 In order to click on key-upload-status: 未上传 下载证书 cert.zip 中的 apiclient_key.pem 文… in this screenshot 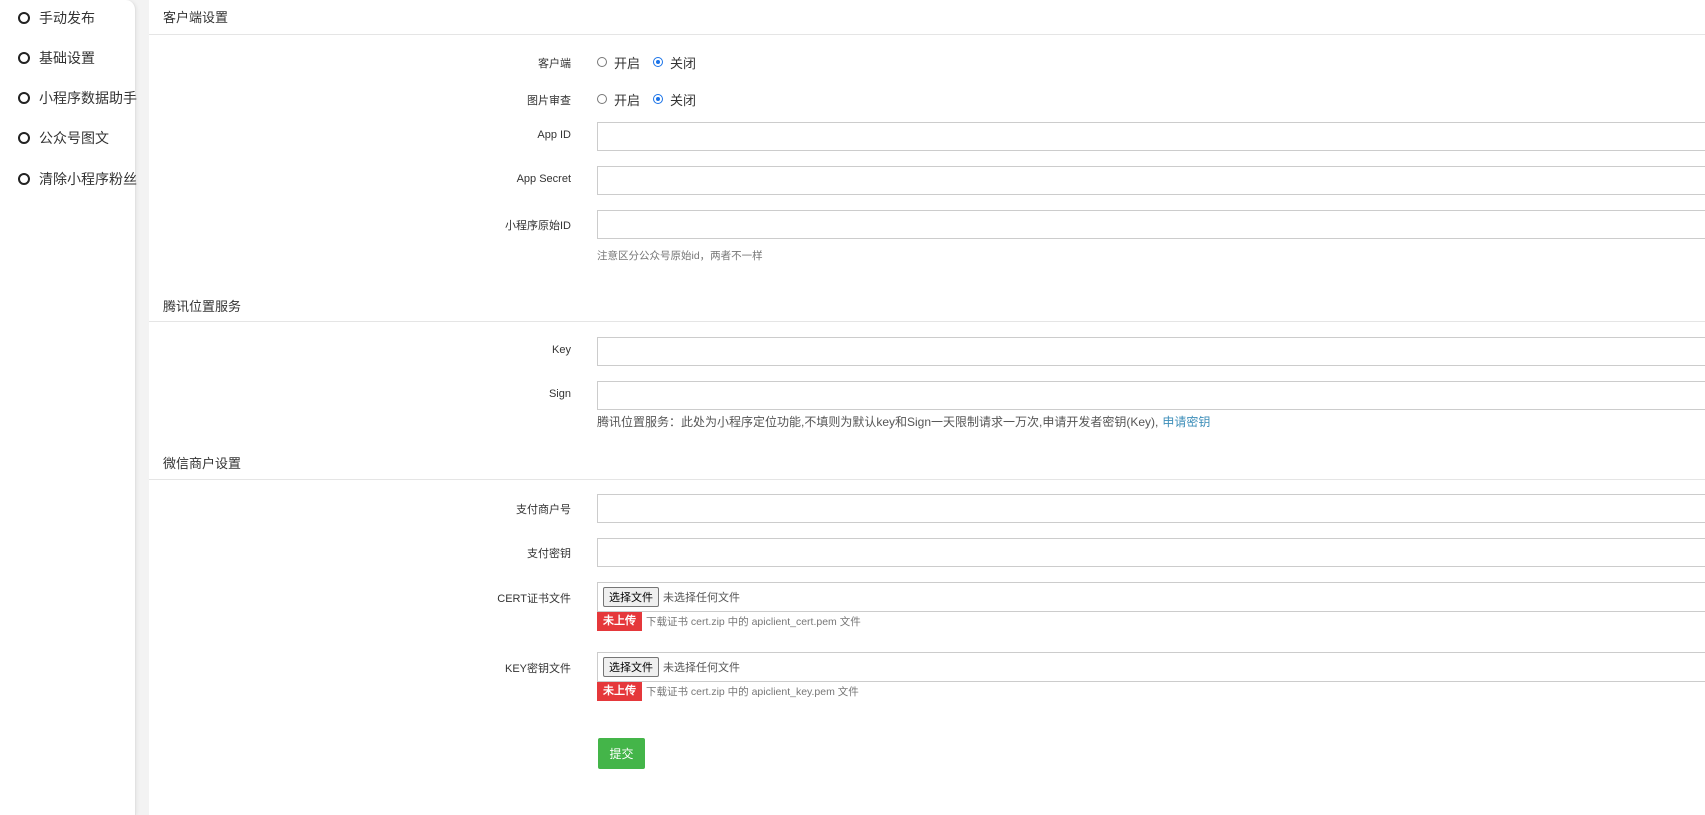, I will do `click(728, 691)`.